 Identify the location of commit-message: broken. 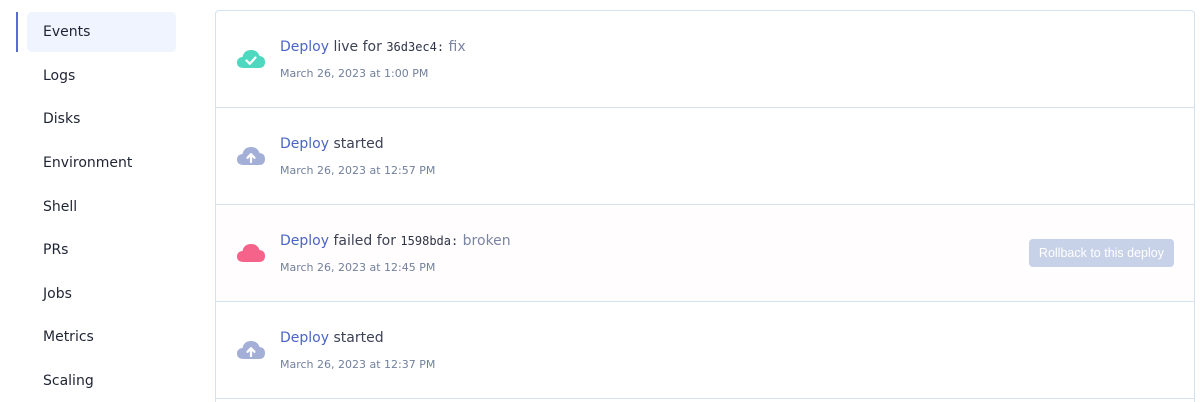
(484, 241).